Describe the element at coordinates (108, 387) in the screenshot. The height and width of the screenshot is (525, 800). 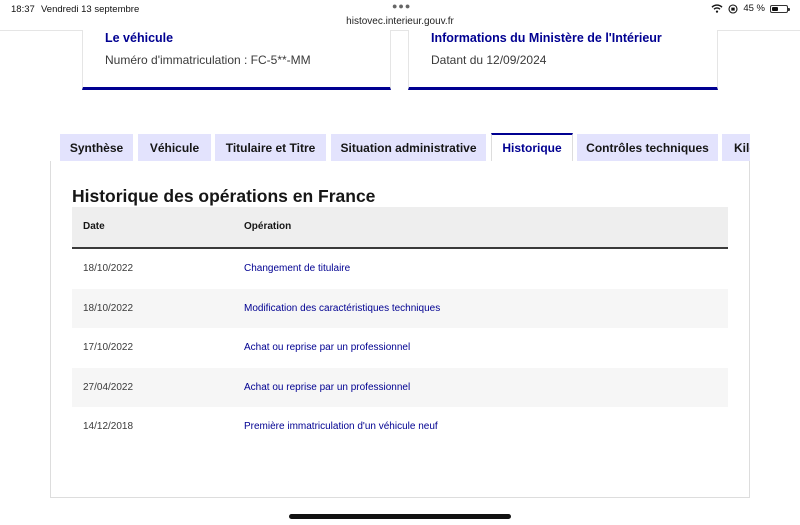
I see `row-date: 27/04/2022` at that location.